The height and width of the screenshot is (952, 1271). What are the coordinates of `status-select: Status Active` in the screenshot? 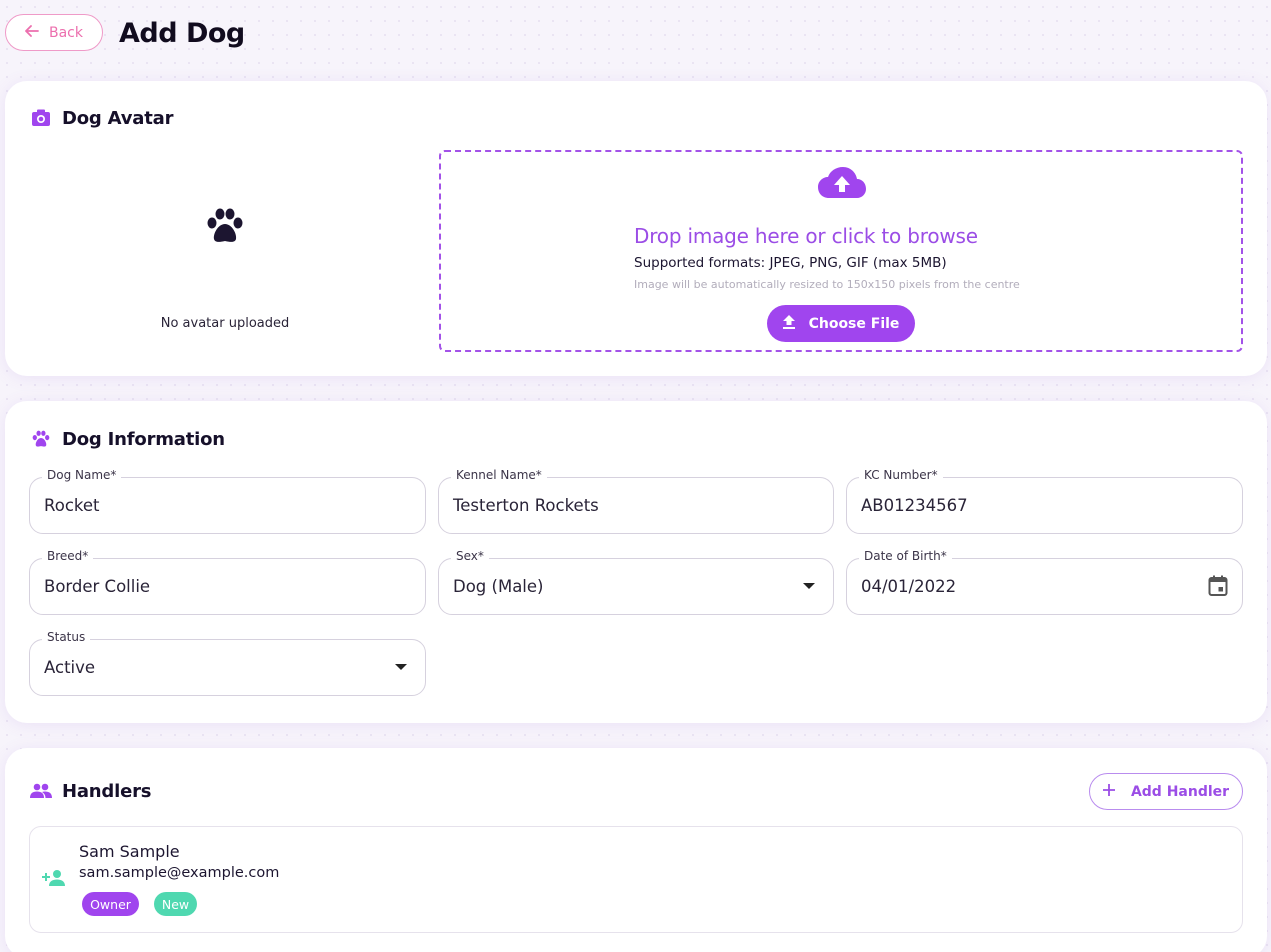 It's located at (227, 663).